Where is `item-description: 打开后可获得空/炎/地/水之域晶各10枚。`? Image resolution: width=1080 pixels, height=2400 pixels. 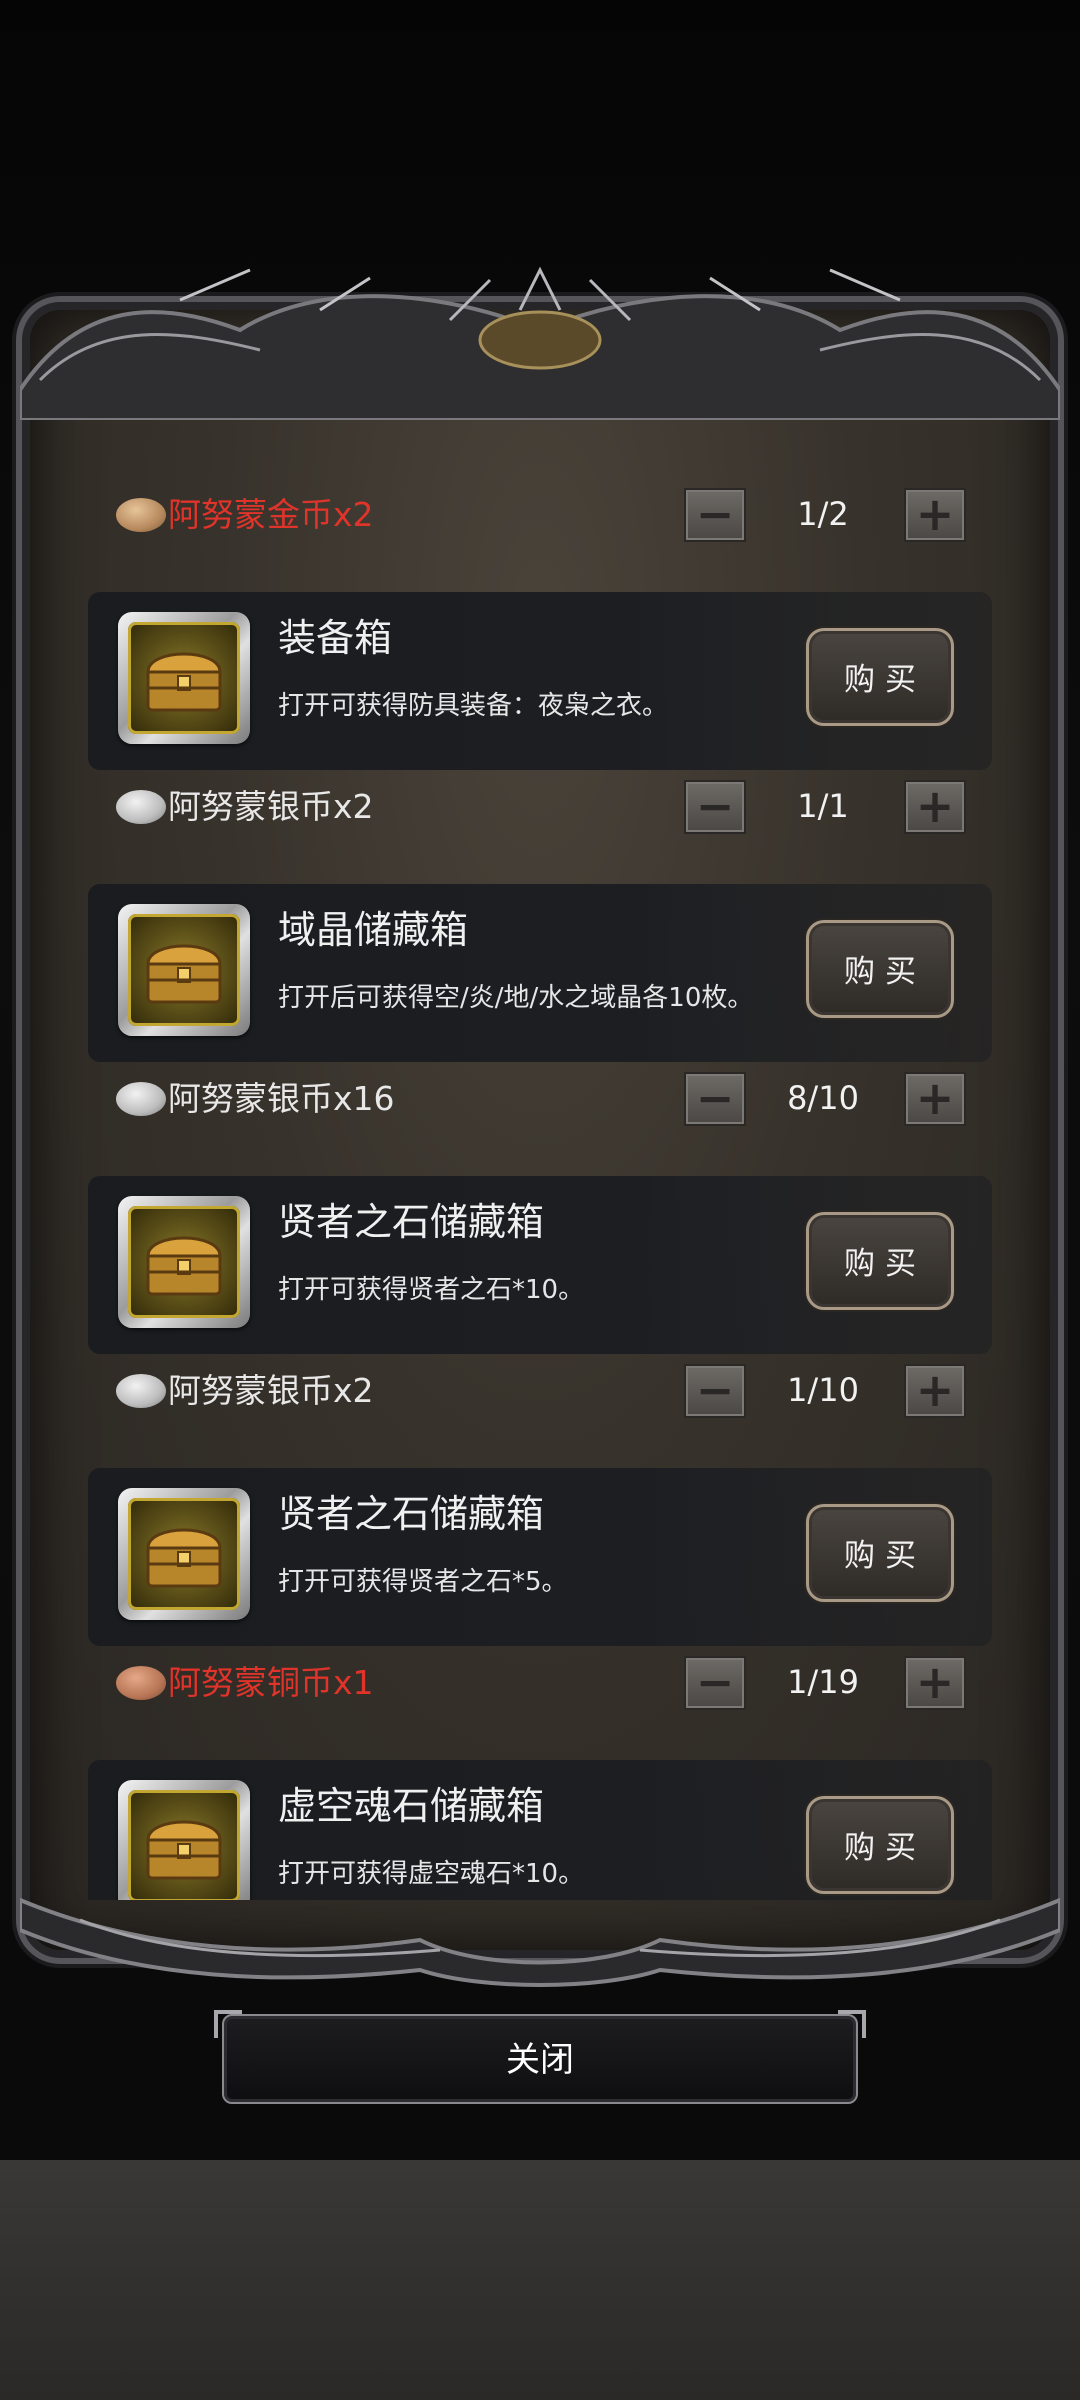 item-description: 打开后可获得空/炎/地/水之域晶各10枚。 is located at coordinates (516, 998).